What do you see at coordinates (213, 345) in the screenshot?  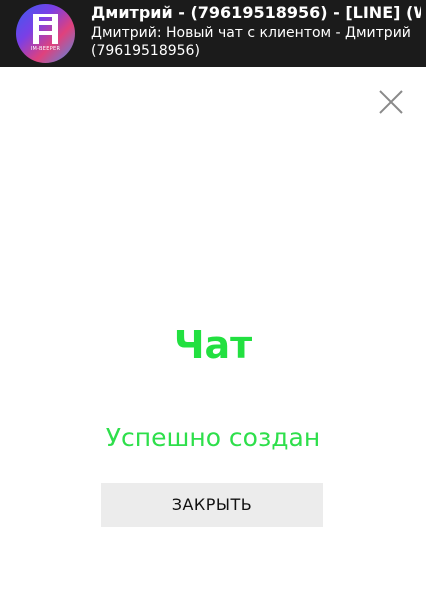 I see `dialog-title: Чат` at bounding box center [213, 345].